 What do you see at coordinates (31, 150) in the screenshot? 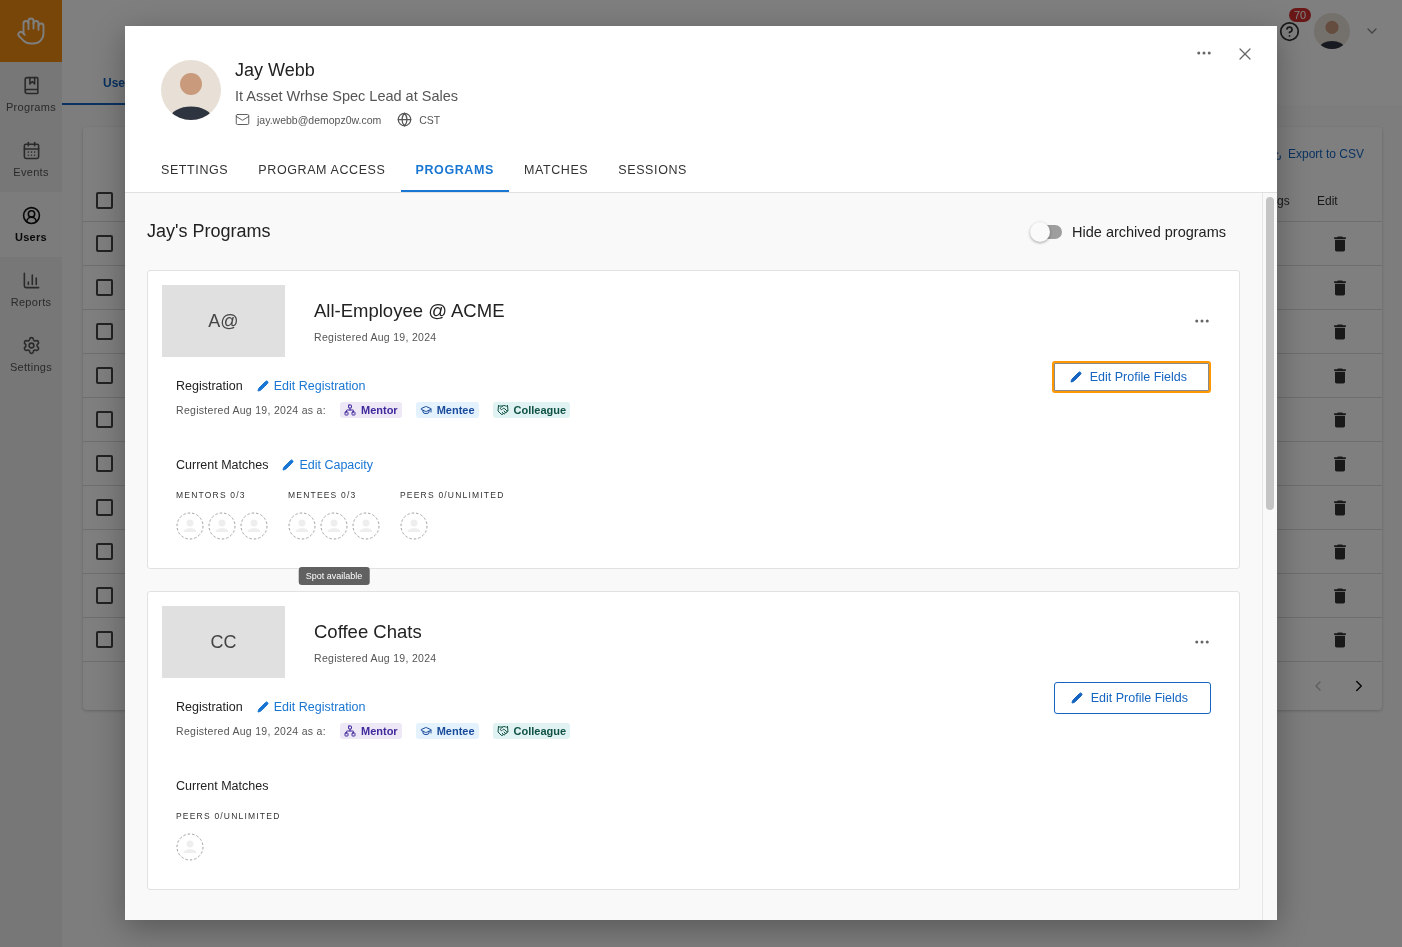
I see `calendar-icon` at bounding box center [31, 150].